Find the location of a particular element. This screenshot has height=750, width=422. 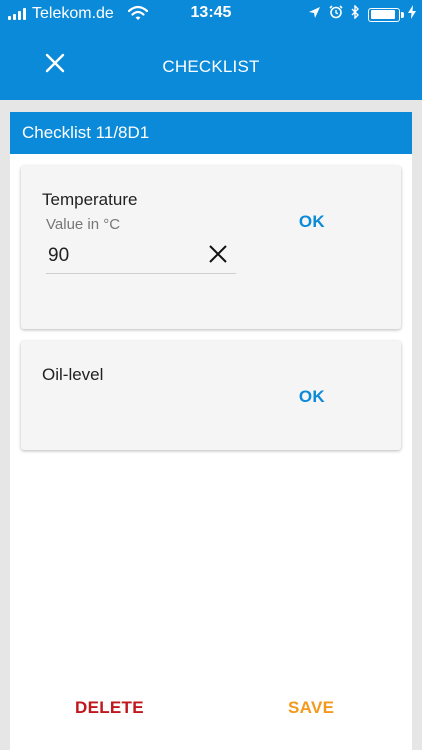

checklist-header: Checklist 11/8D1 is located at coordinates (211, 133).